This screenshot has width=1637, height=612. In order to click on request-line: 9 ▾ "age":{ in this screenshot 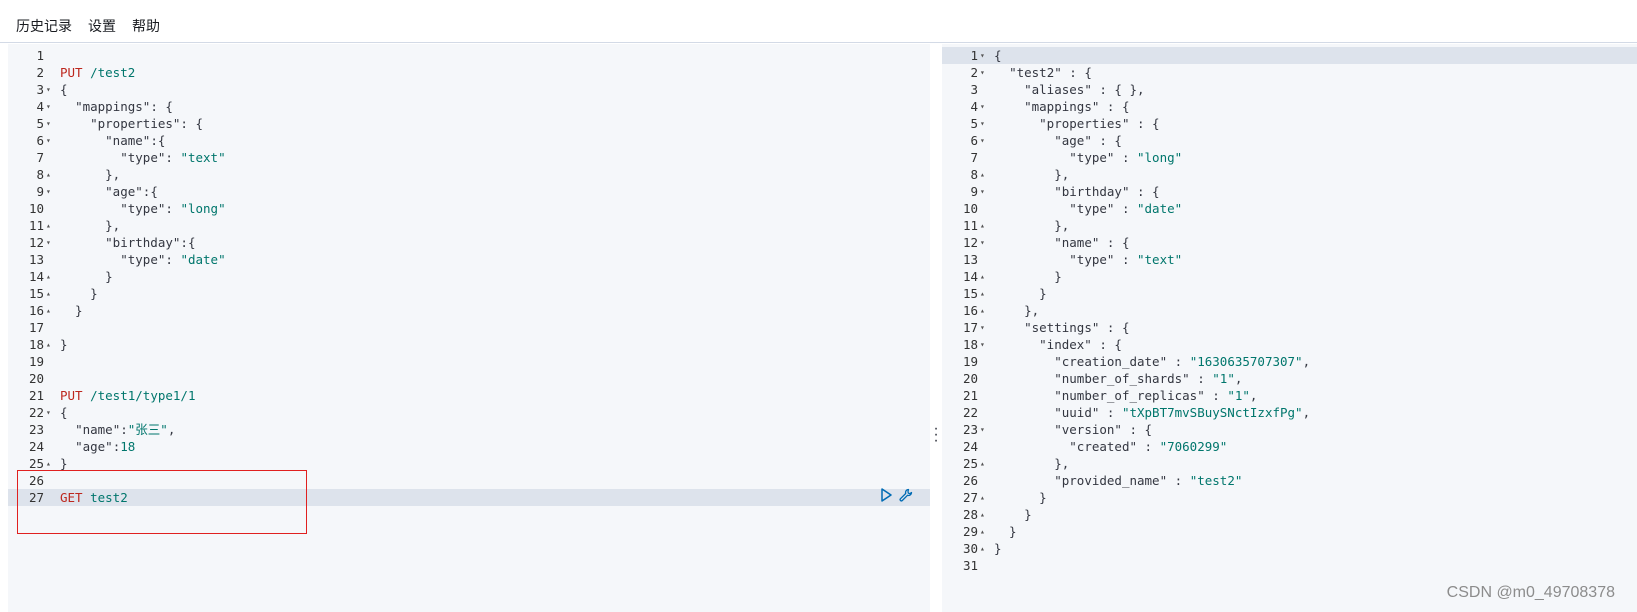, I will do `click(469, 191)`.